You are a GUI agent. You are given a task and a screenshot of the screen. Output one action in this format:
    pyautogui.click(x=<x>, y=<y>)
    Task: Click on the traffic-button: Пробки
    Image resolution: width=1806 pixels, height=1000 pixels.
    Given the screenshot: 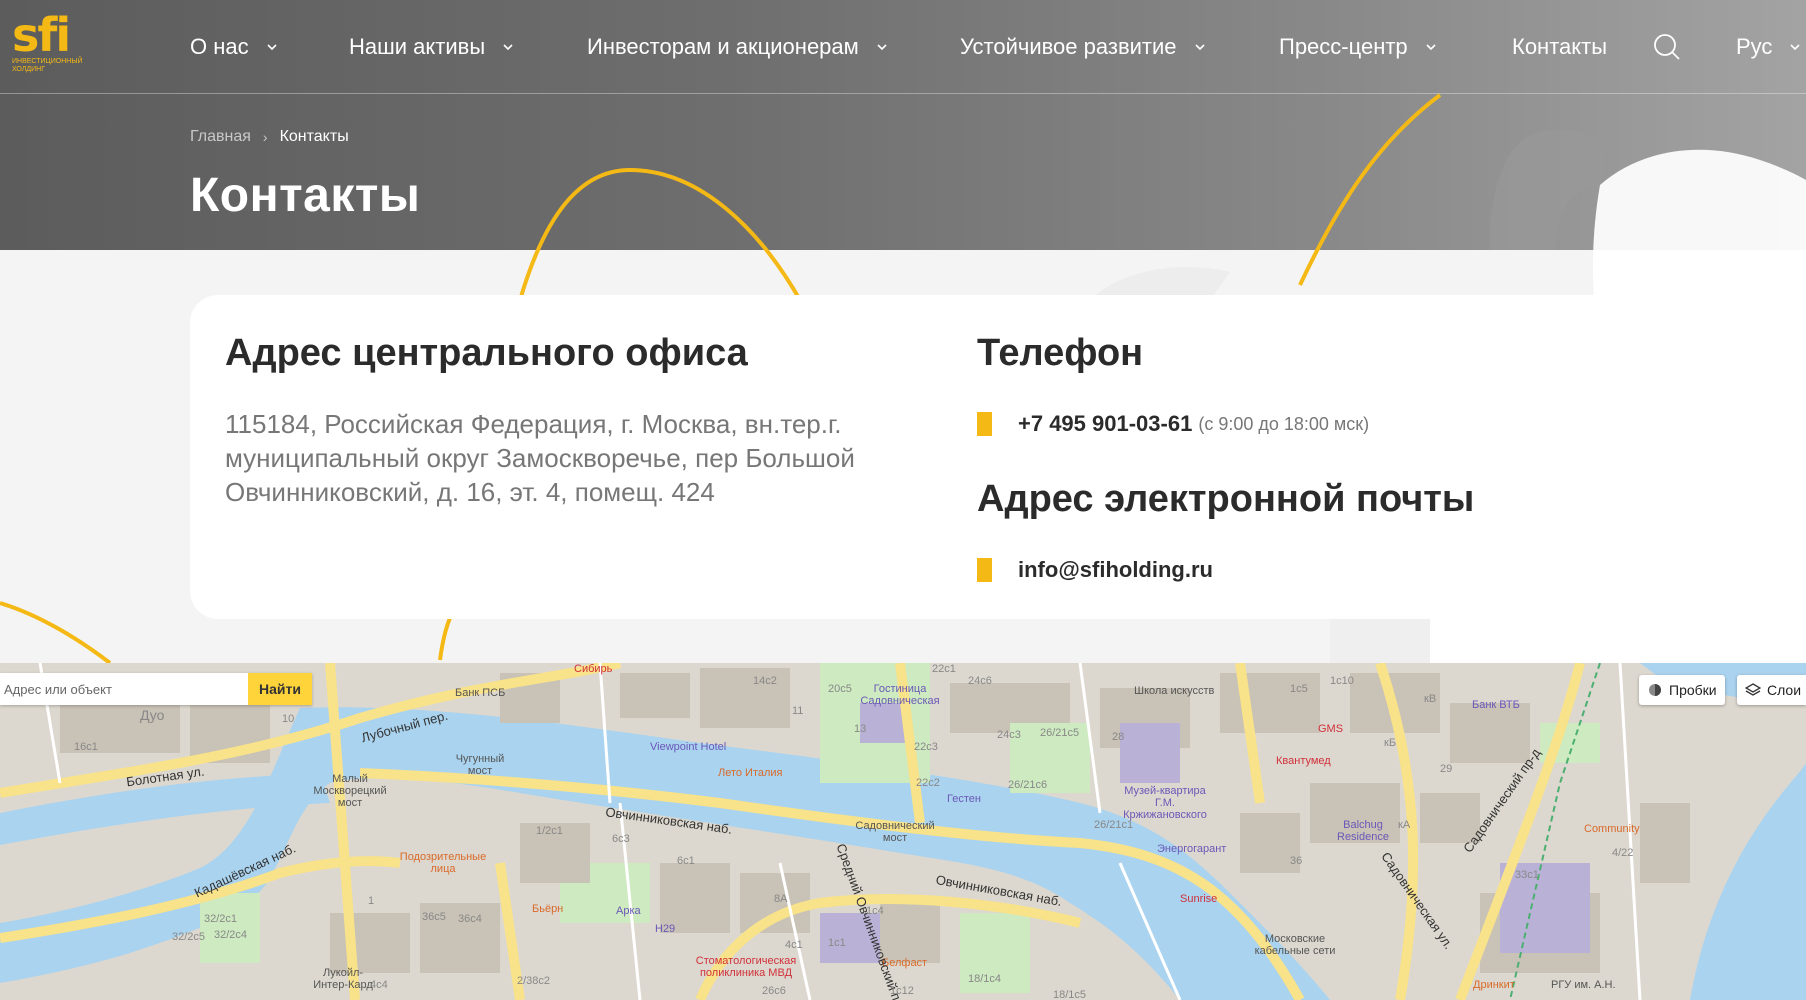 What is the action you would take?
    pyautogui.click(x=1682, y=690)
    